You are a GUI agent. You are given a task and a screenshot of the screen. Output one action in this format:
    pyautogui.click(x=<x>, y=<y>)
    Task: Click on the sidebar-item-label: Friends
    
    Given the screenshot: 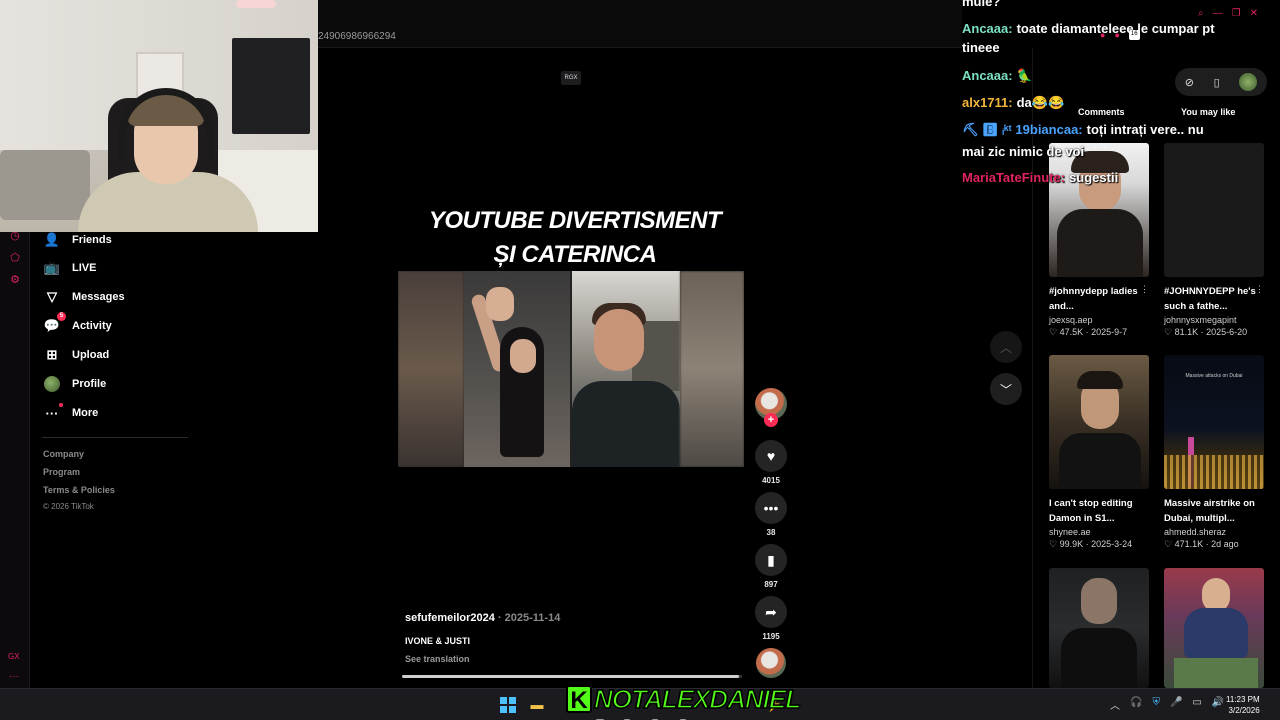 What is the action you would take?
    pyautogui.click(x=92, y=240)
    